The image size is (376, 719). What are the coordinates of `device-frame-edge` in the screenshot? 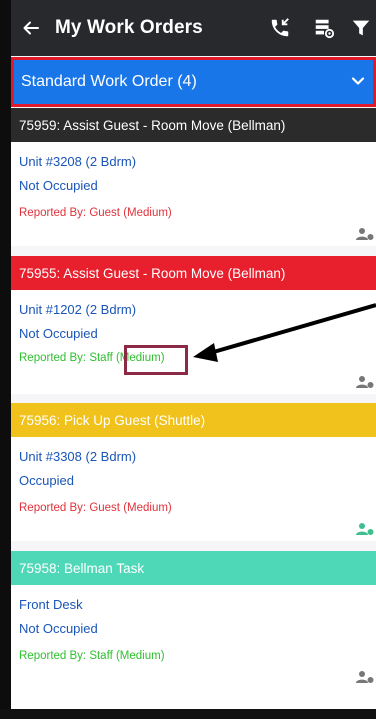 It's located at (5, 359).